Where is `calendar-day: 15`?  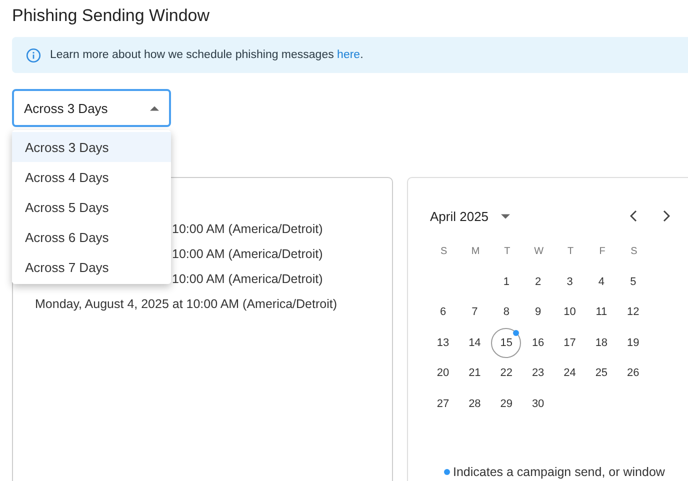 calendar-day: 15 is located at coordinates (506, 343).